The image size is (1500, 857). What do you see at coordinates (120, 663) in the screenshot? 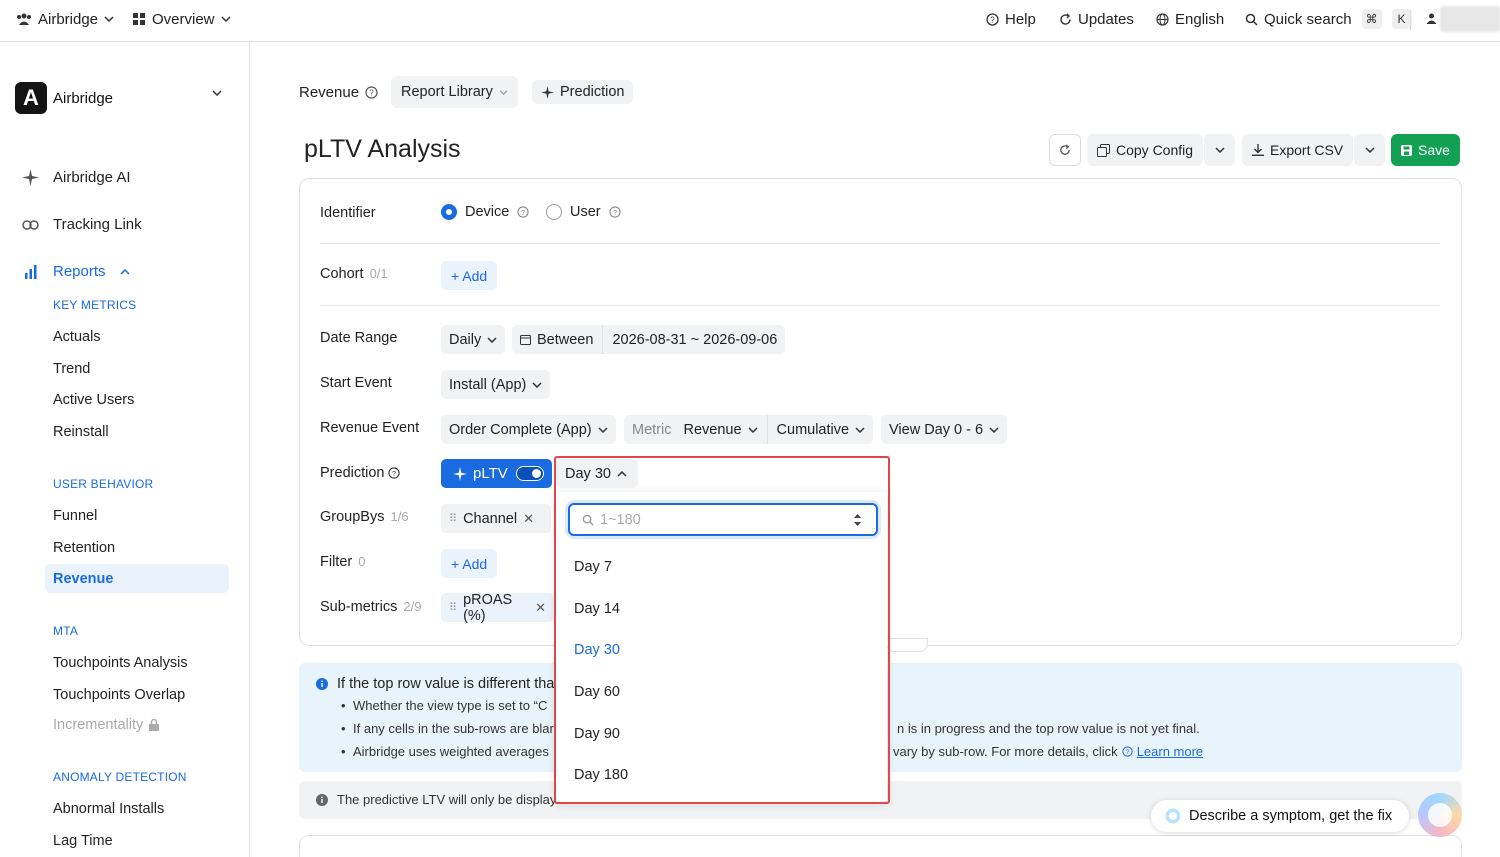
I see `sidebar-item-touchpoints-analysis: Touchpoints Analysis` at bounding box center [120, 663].